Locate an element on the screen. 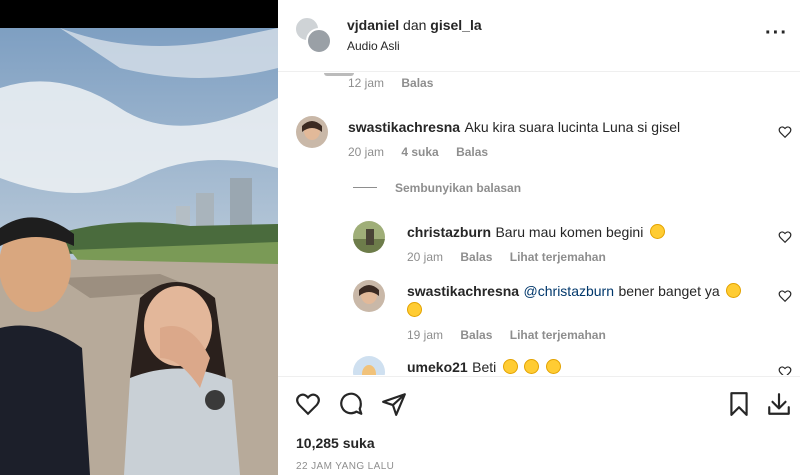 The height and width of the screenshot is (475, 800). comment-meta: 20 jam Balas Lihat terjemahan is located at coordinates (513, 257).